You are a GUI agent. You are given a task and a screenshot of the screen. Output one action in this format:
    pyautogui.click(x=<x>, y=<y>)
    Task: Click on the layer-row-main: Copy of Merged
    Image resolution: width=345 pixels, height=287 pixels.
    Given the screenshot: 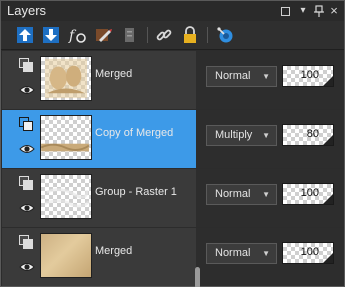 What is the action you would take?
    pyautogui.click(x=99, y=139)
    